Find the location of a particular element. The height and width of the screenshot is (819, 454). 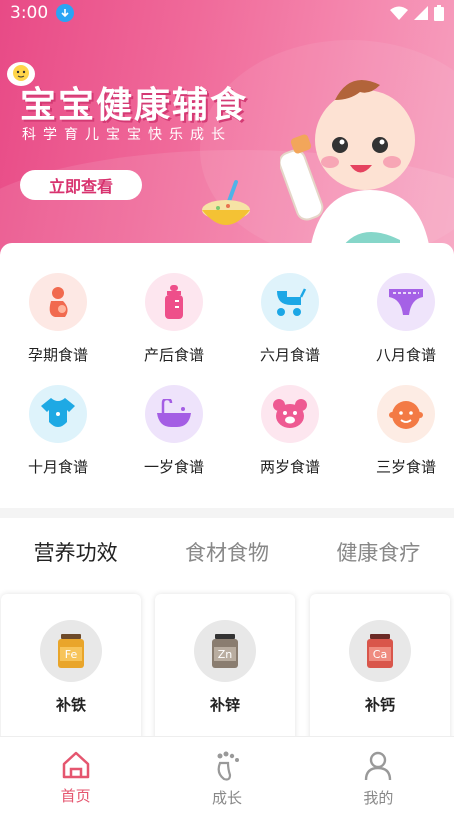

nutrient-name: 补锌 is located at coordinates (224, 705).